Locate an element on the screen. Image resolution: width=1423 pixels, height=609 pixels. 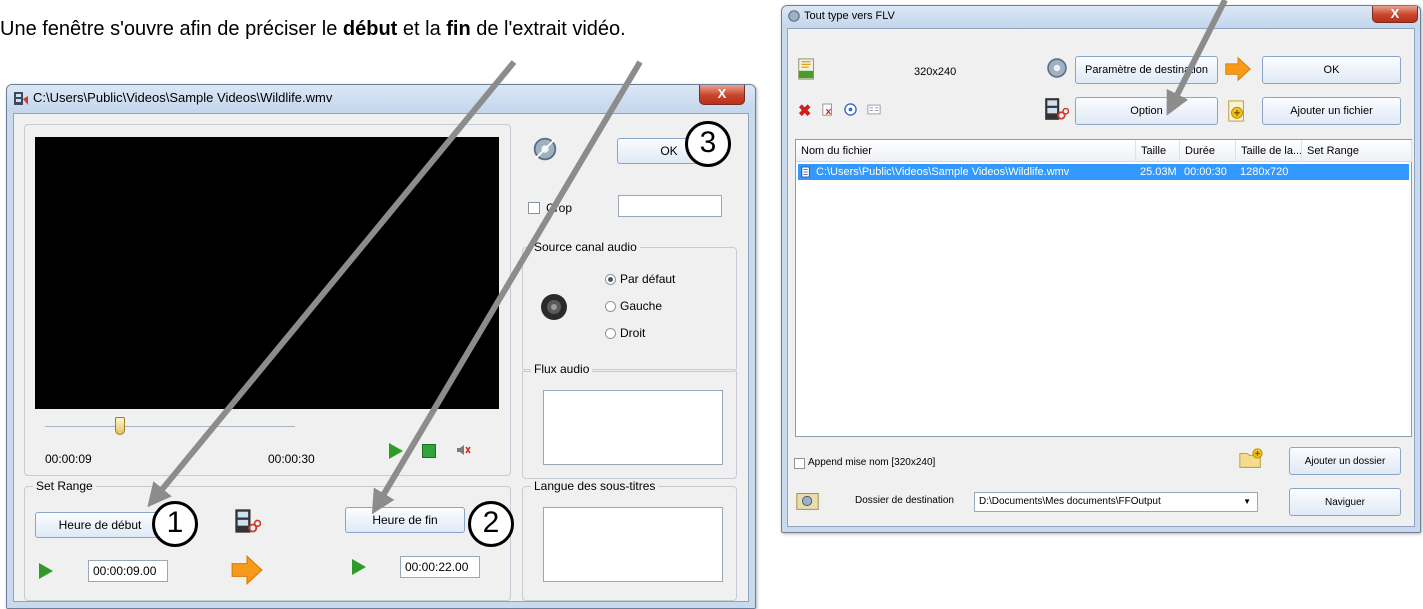
option-label: Droit is located at coordinates (633, 333).